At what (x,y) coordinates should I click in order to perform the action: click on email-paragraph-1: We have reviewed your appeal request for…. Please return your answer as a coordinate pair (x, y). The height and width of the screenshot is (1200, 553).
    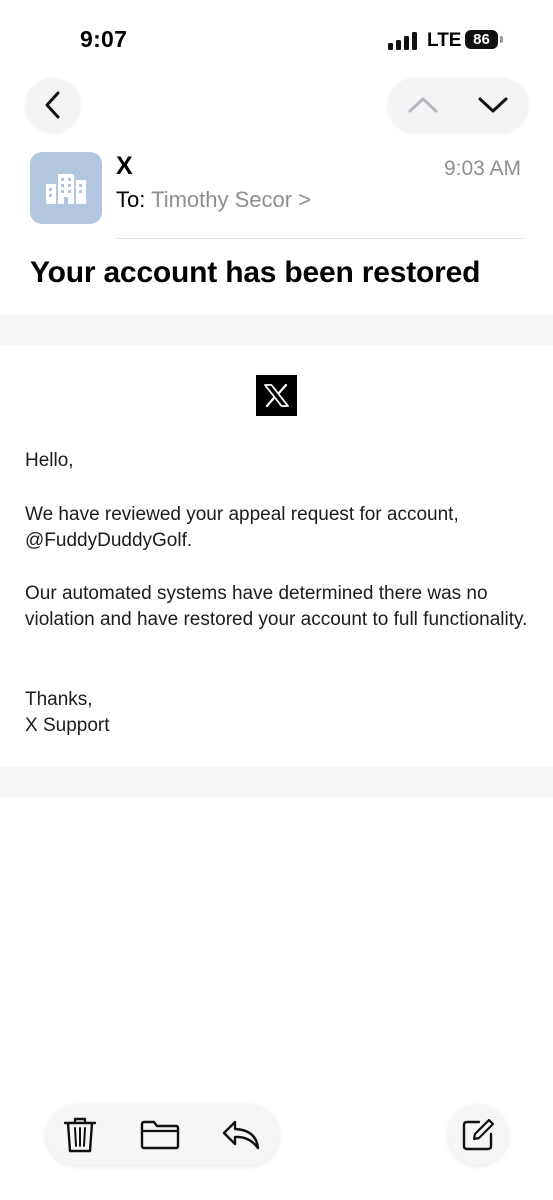
    Looking at the image, I should click on (242, 527).